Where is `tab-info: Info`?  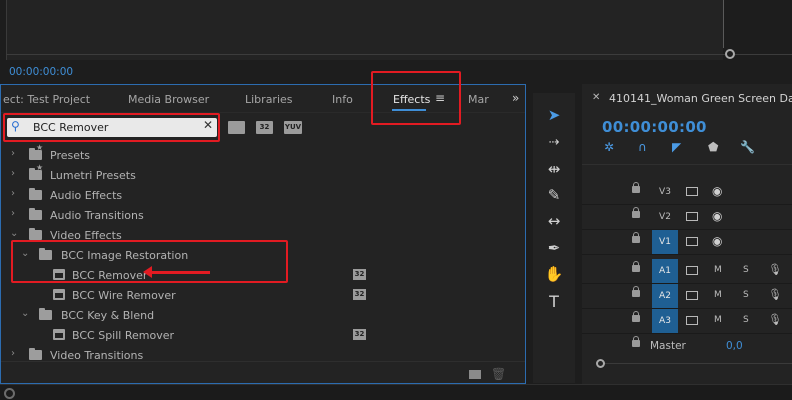
tab-info: Info is located at coordinates (342, 99).